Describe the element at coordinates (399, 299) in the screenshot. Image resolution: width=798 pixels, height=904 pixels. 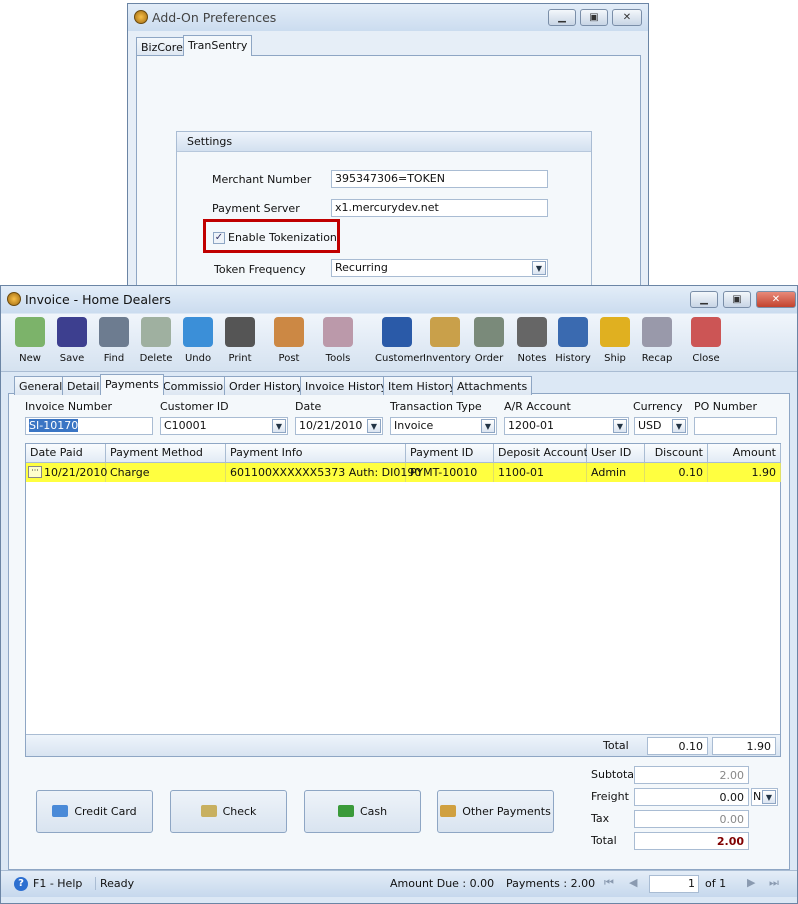
I see `title-bar: Invoice - Home Dealers ▁ ▣ ✕` at that location.